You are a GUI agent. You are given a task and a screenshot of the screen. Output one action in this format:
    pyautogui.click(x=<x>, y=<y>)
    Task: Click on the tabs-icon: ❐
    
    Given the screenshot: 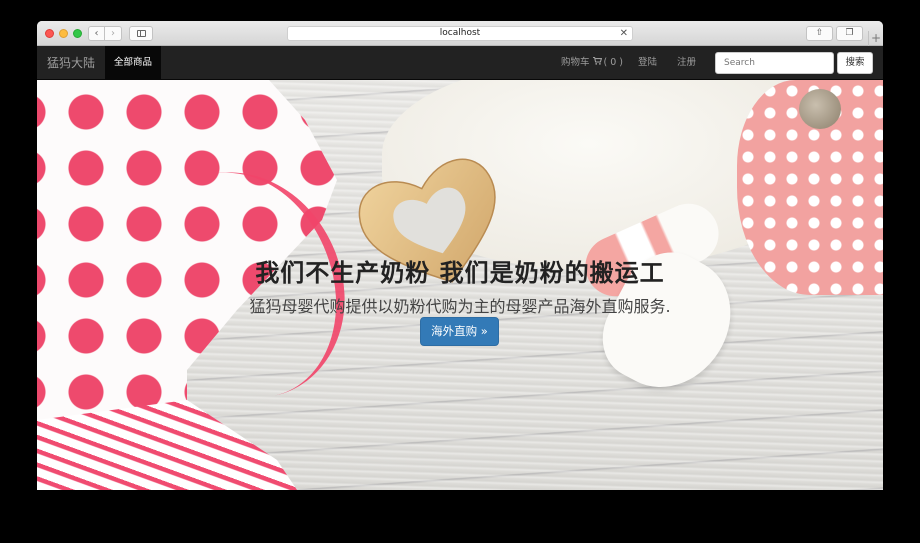 What is the action you would take?
    pyautogui.click(x=849, y=33)
    